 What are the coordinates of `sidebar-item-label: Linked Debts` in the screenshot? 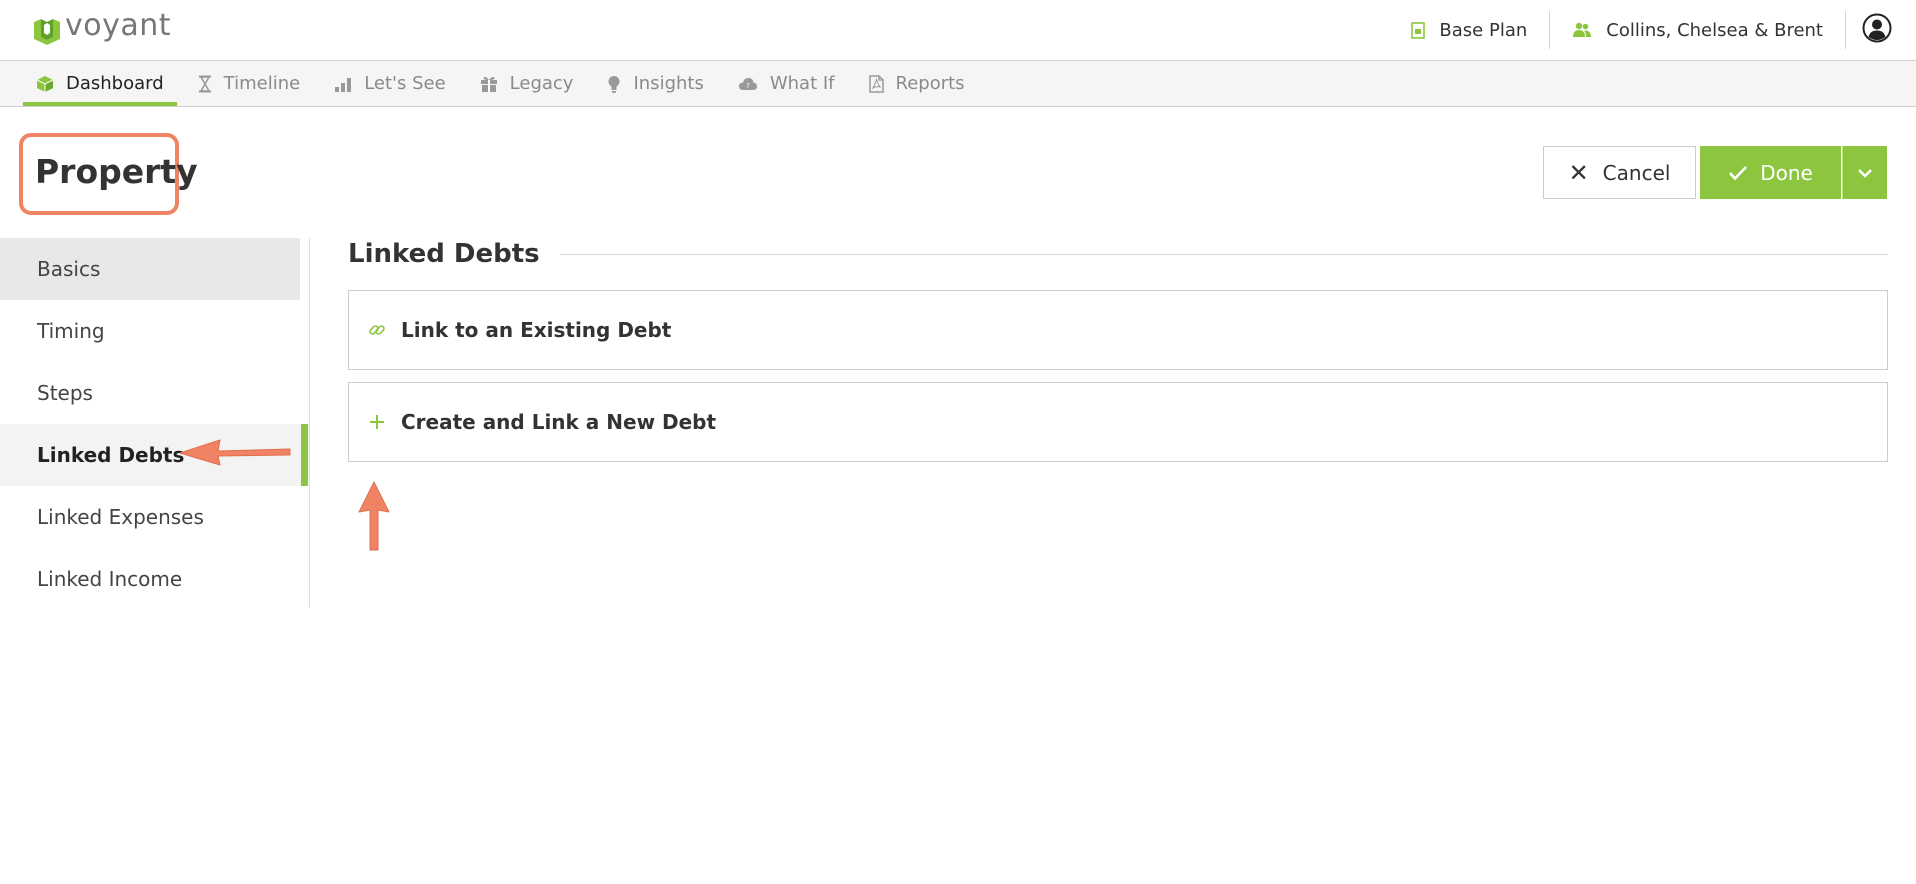 It's located at (111, 455).